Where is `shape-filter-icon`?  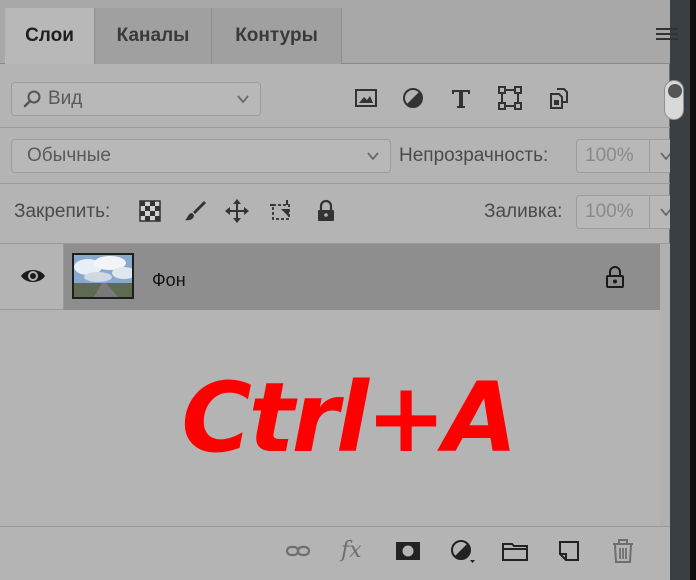
shape-filter-icon is located at coordinates (510, 98).